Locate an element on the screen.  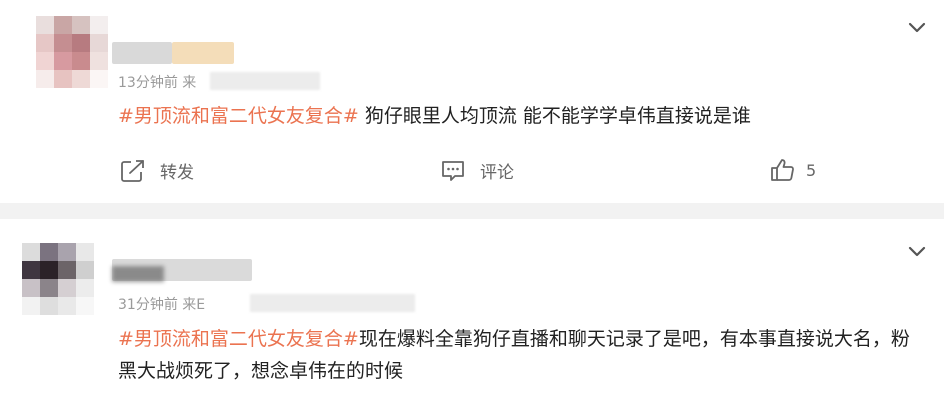
username-text-blurred is located at coordinates (138, 274).